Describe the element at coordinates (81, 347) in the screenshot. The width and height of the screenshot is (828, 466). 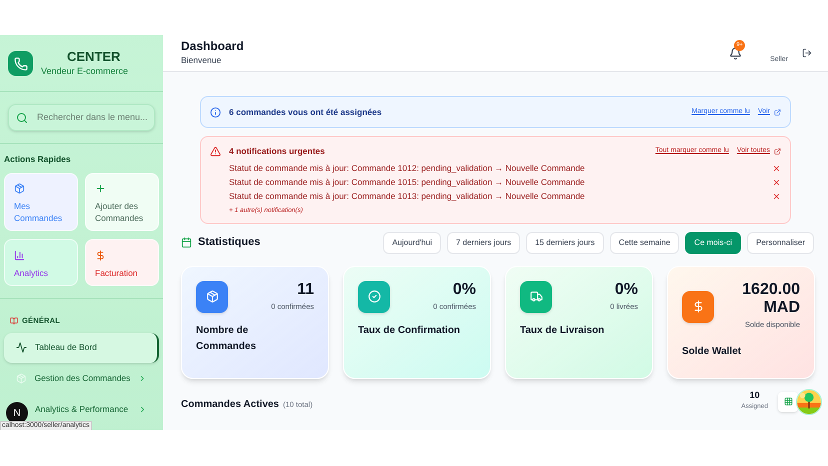
I see `nav-item: Tableau de Bord` at that location.